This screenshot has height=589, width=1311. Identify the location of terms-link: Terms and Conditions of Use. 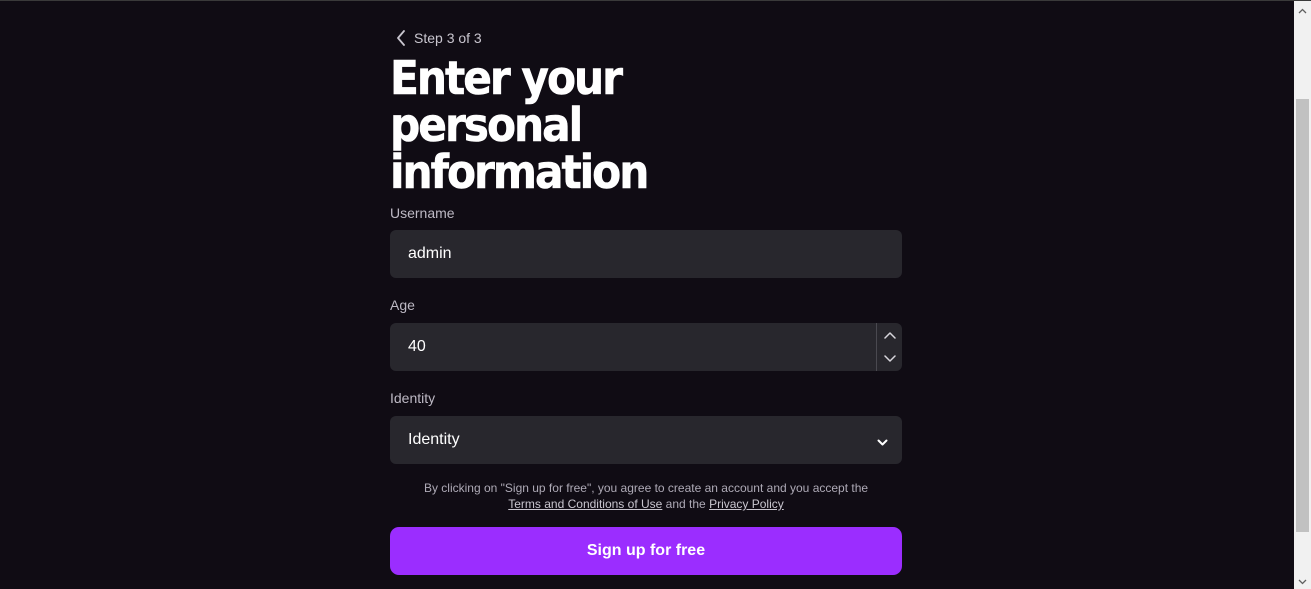
(585, 504).